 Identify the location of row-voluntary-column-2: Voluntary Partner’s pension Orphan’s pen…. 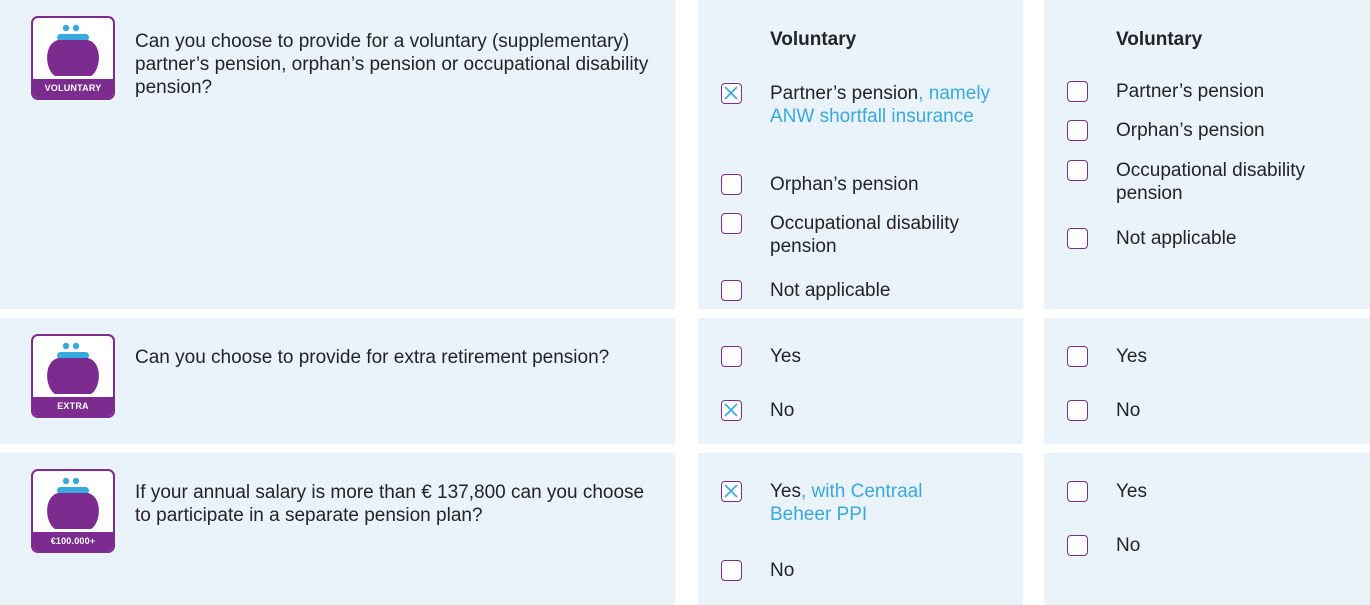
(1207, 154).